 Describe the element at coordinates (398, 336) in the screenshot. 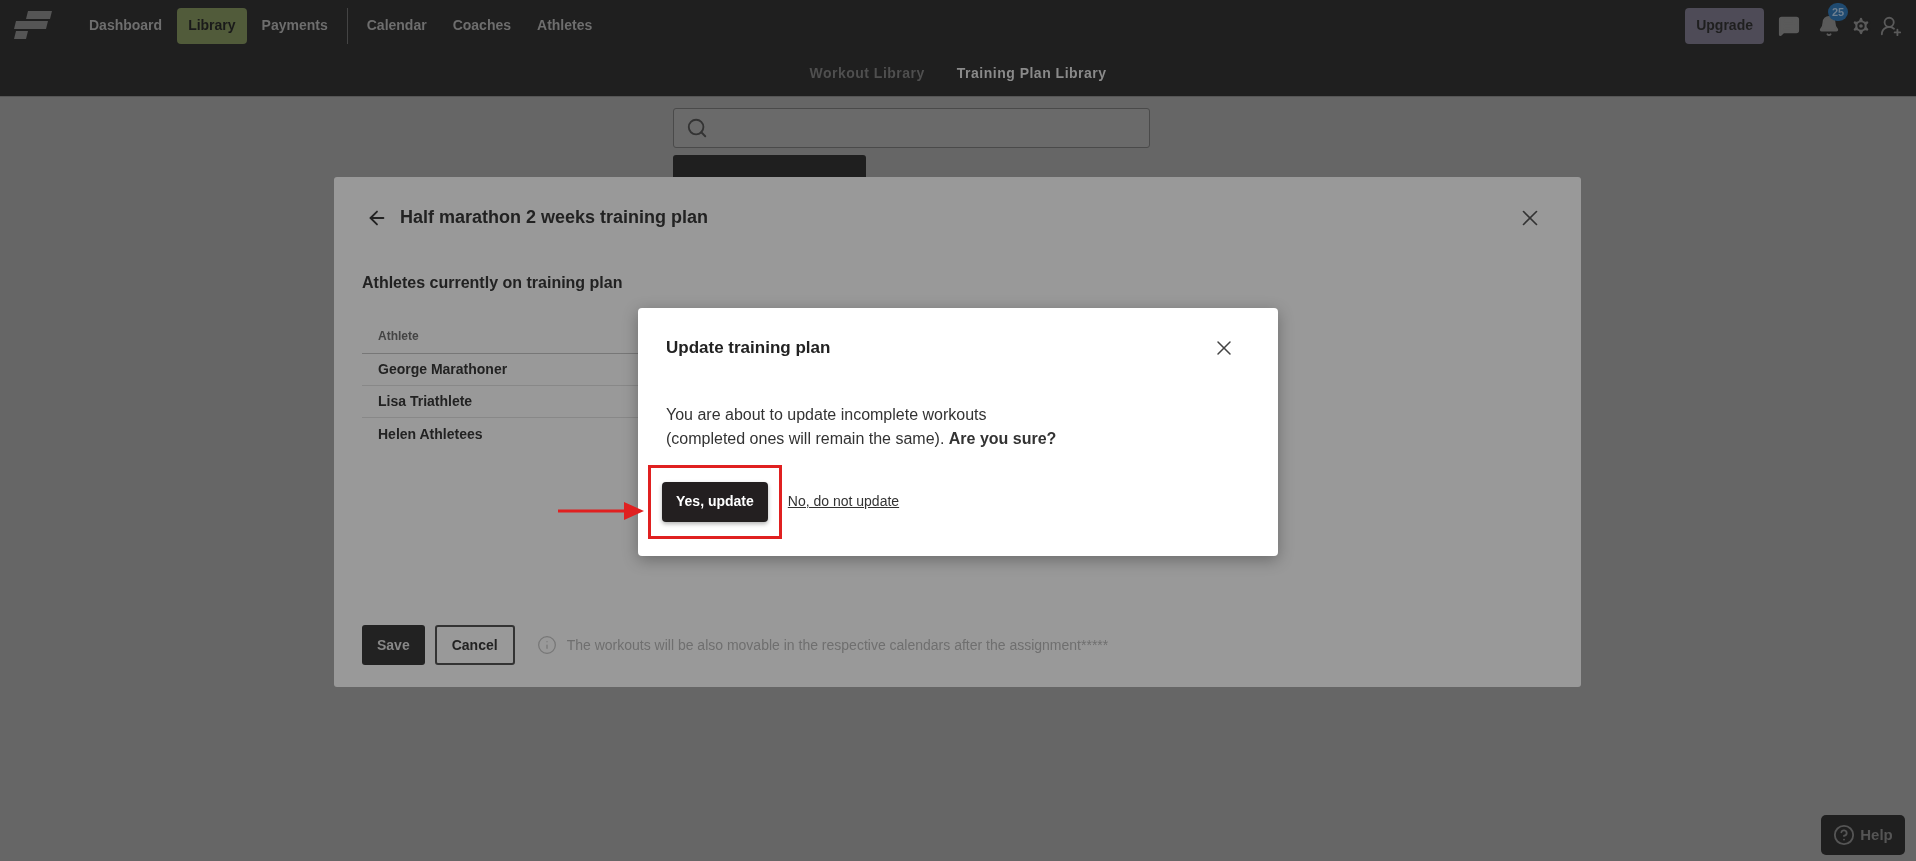

I see `column-header: Athlete` at that location.